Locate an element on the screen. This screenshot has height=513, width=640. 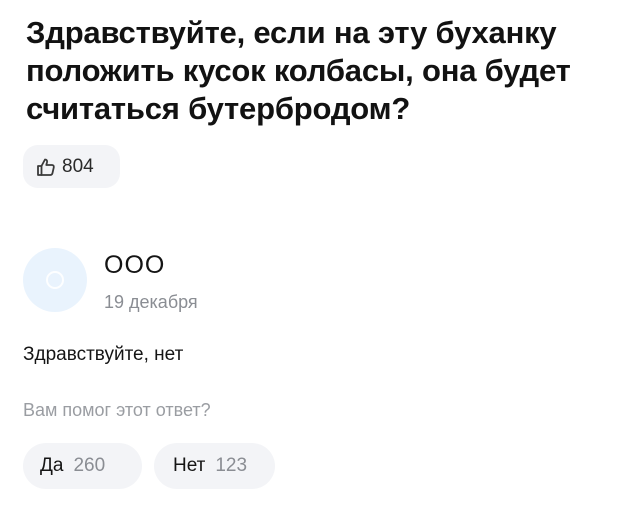
like-button: 804 is located at coordinates (71, 166).